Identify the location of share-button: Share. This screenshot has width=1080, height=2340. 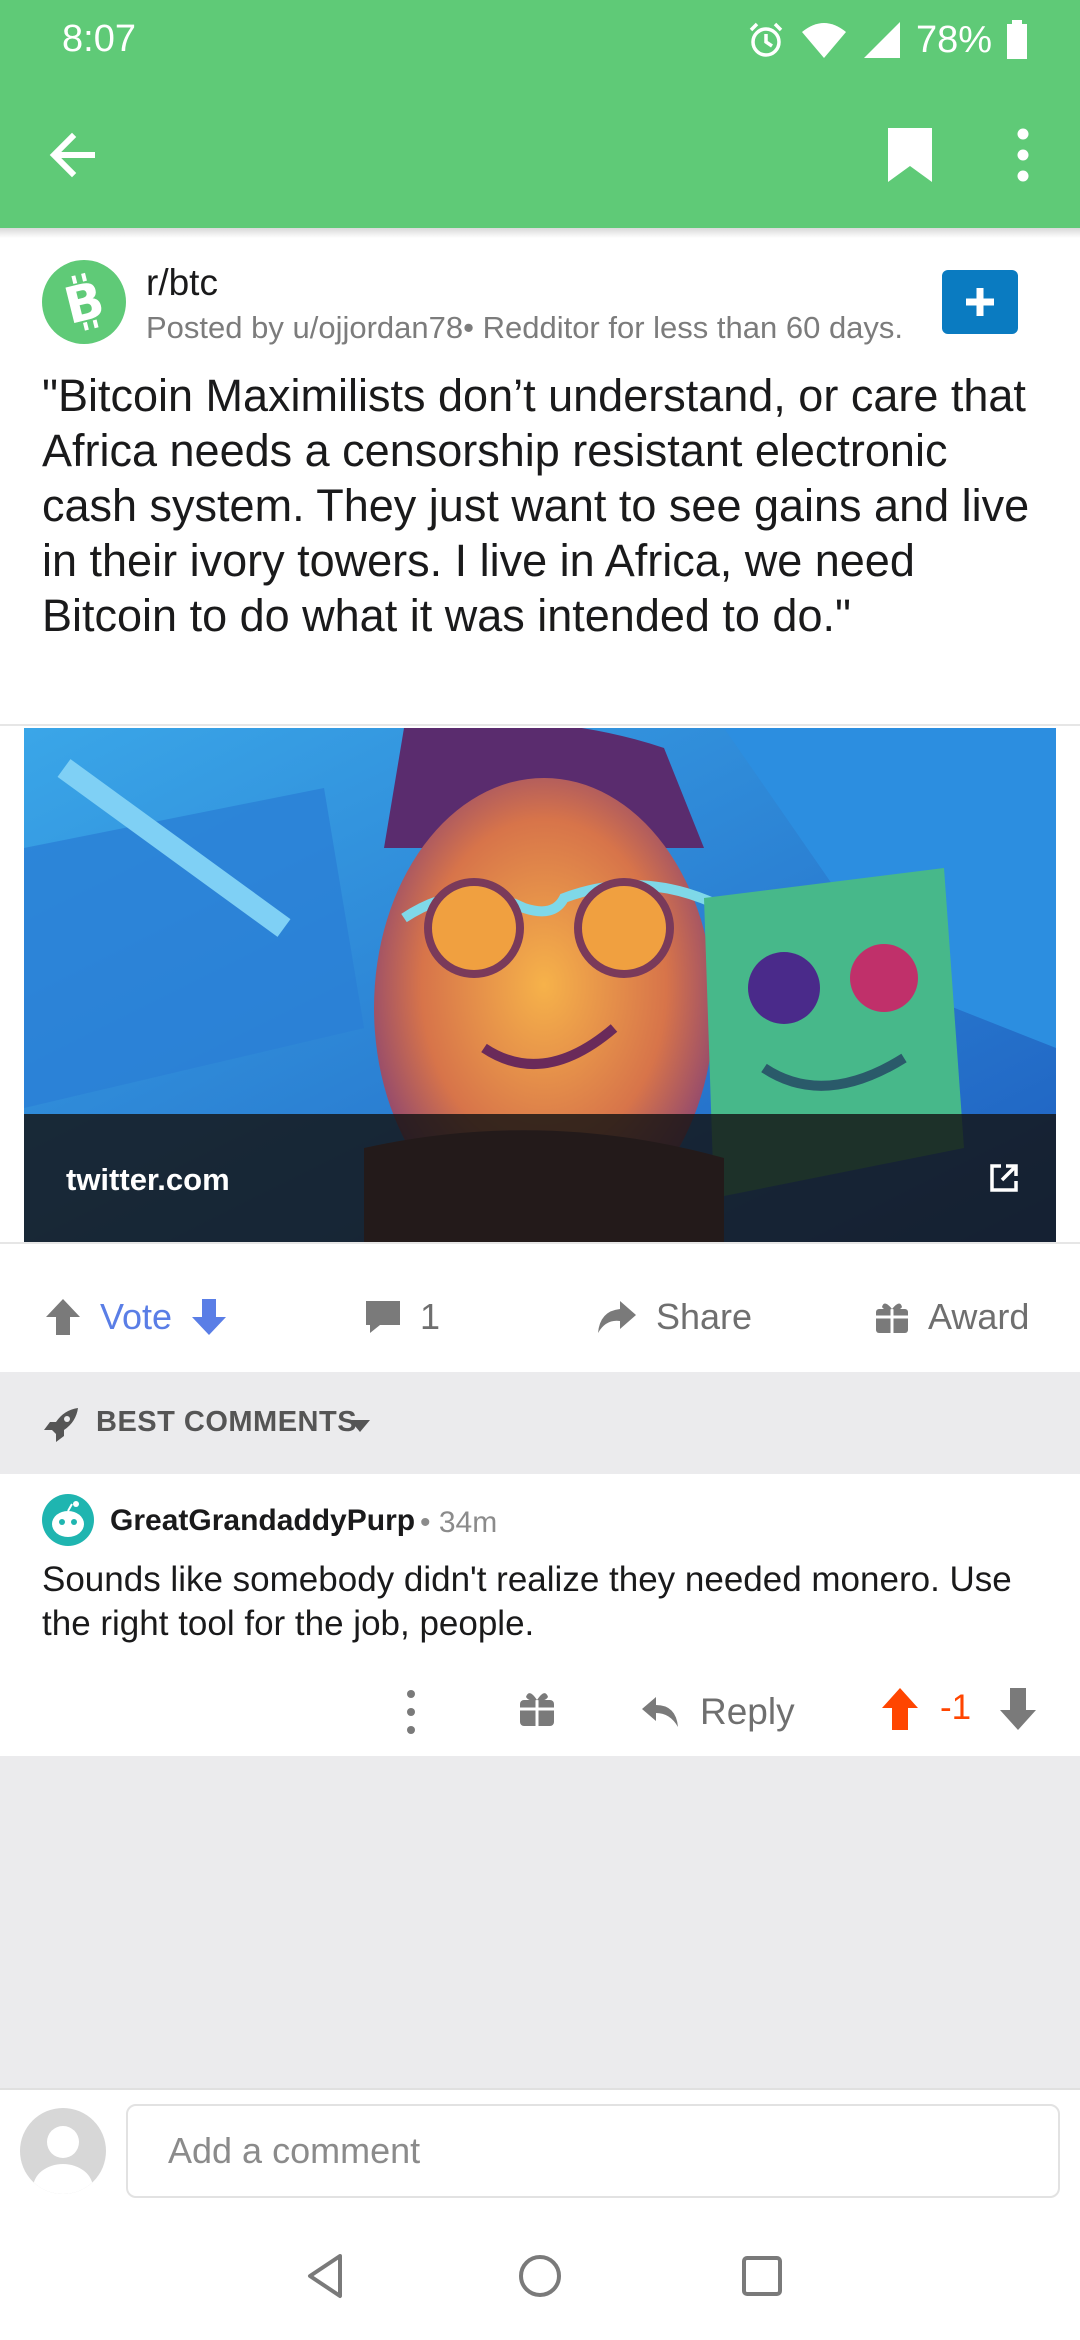
(674, 1317).